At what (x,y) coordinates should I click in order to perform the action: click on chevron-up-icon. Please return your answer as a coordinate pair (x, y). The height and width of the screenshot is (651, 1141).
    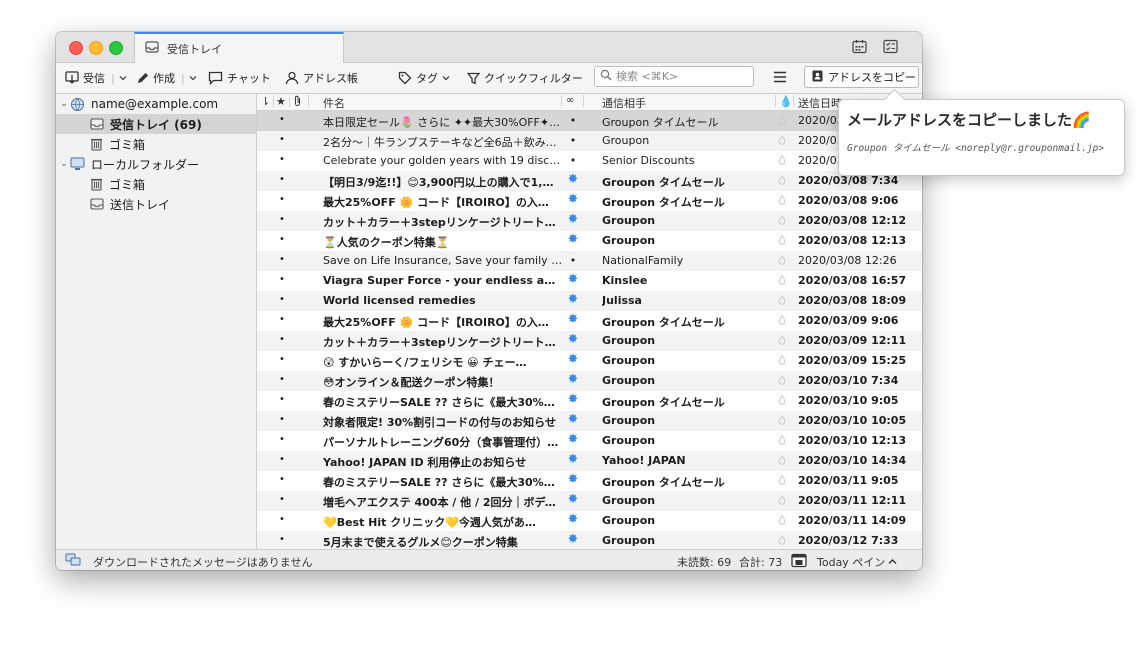
    Looking at the image, I should click on (892, 561).